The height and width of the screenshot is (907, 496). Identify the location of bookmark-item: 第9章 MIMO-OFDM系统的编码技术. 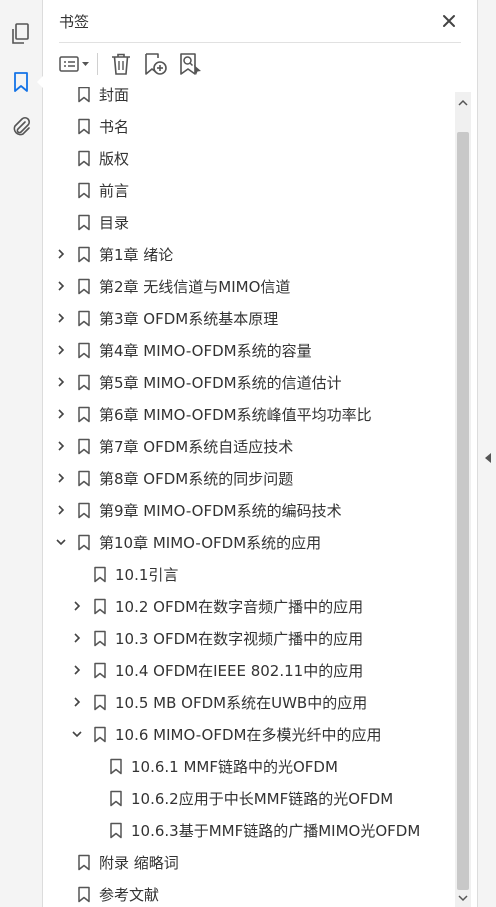
(249, 510).